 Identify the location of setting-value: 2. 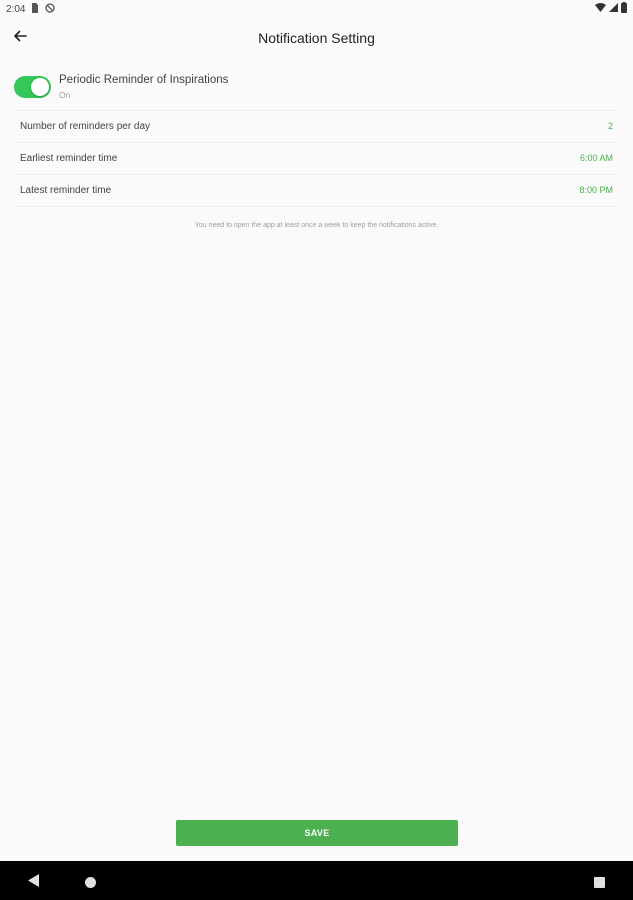
(610, 126).